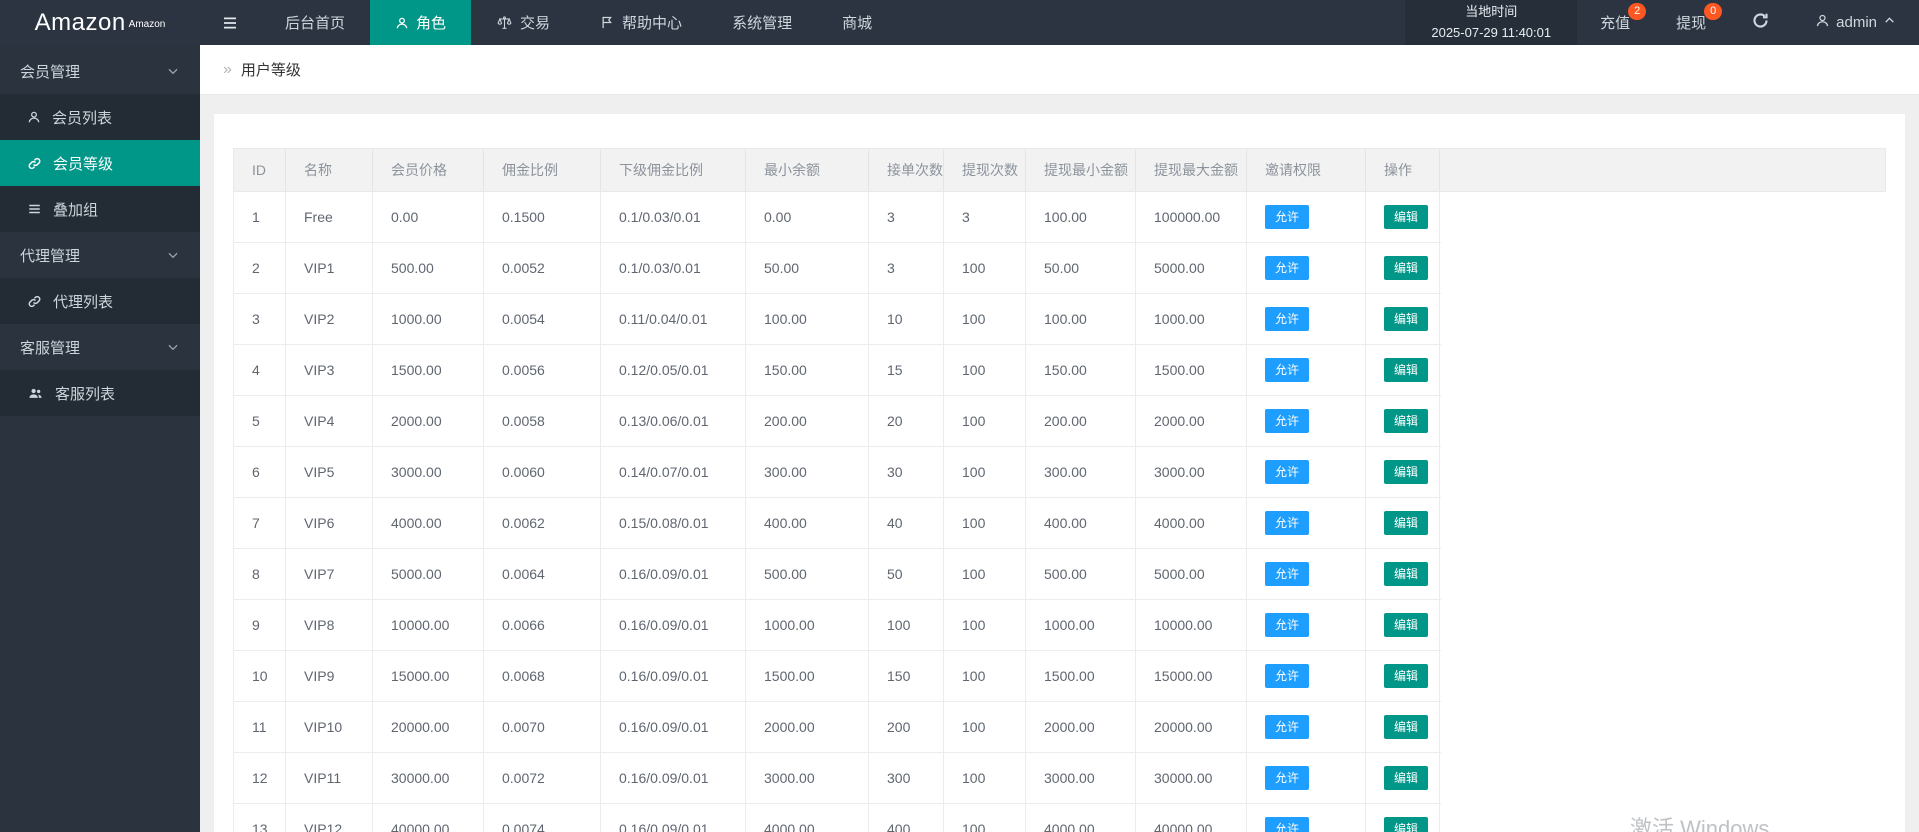 Image resolution: width=1919 pixels, height=832 pixels. I want to click on sidebar-item-label: 客服管理, so click(50, 348).